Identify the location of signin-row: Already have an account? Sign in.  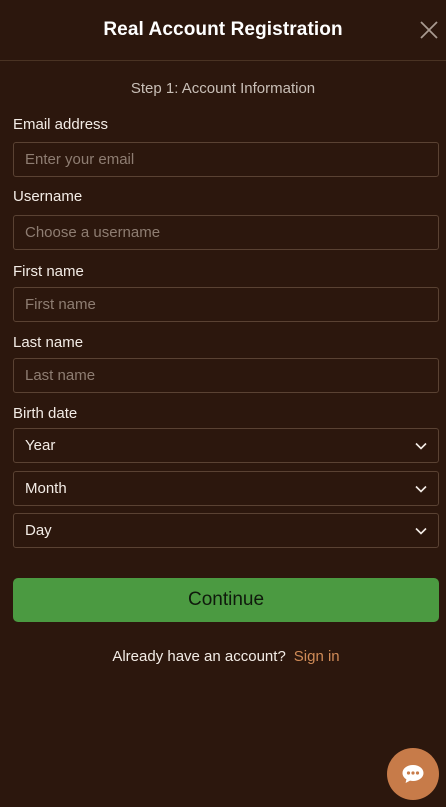
(226, 656).